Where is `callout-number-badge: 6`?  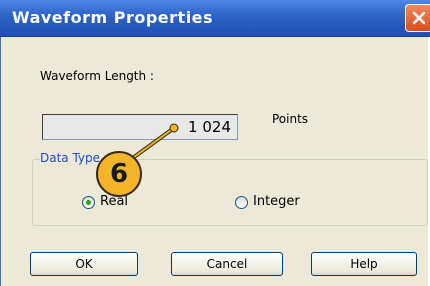 callout-number-badge: 6 is located at coordinates (119, 174).